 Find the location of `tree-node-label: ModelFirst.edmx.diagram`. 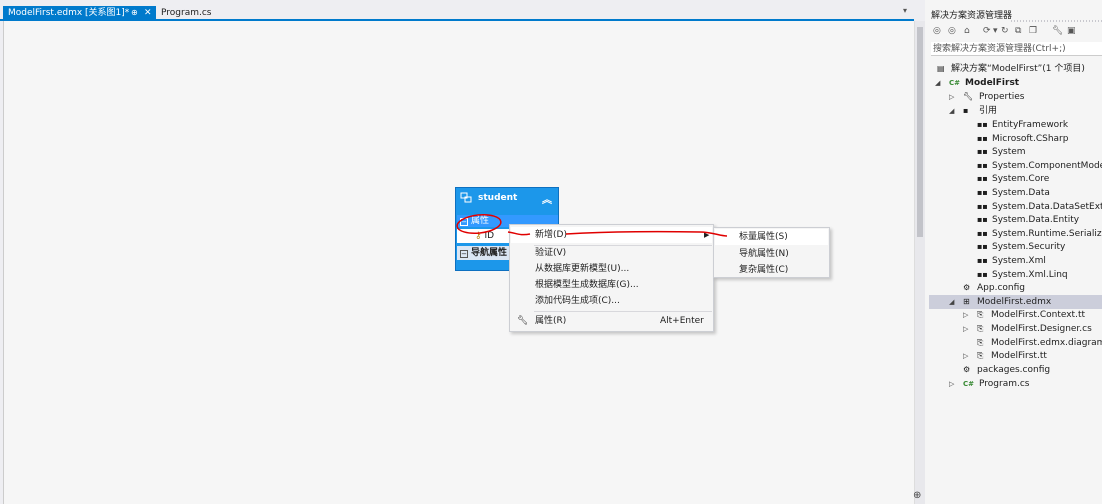

tree-node-label: ModelFirst.edmx.diagram is located at coordinates (1046, 343).